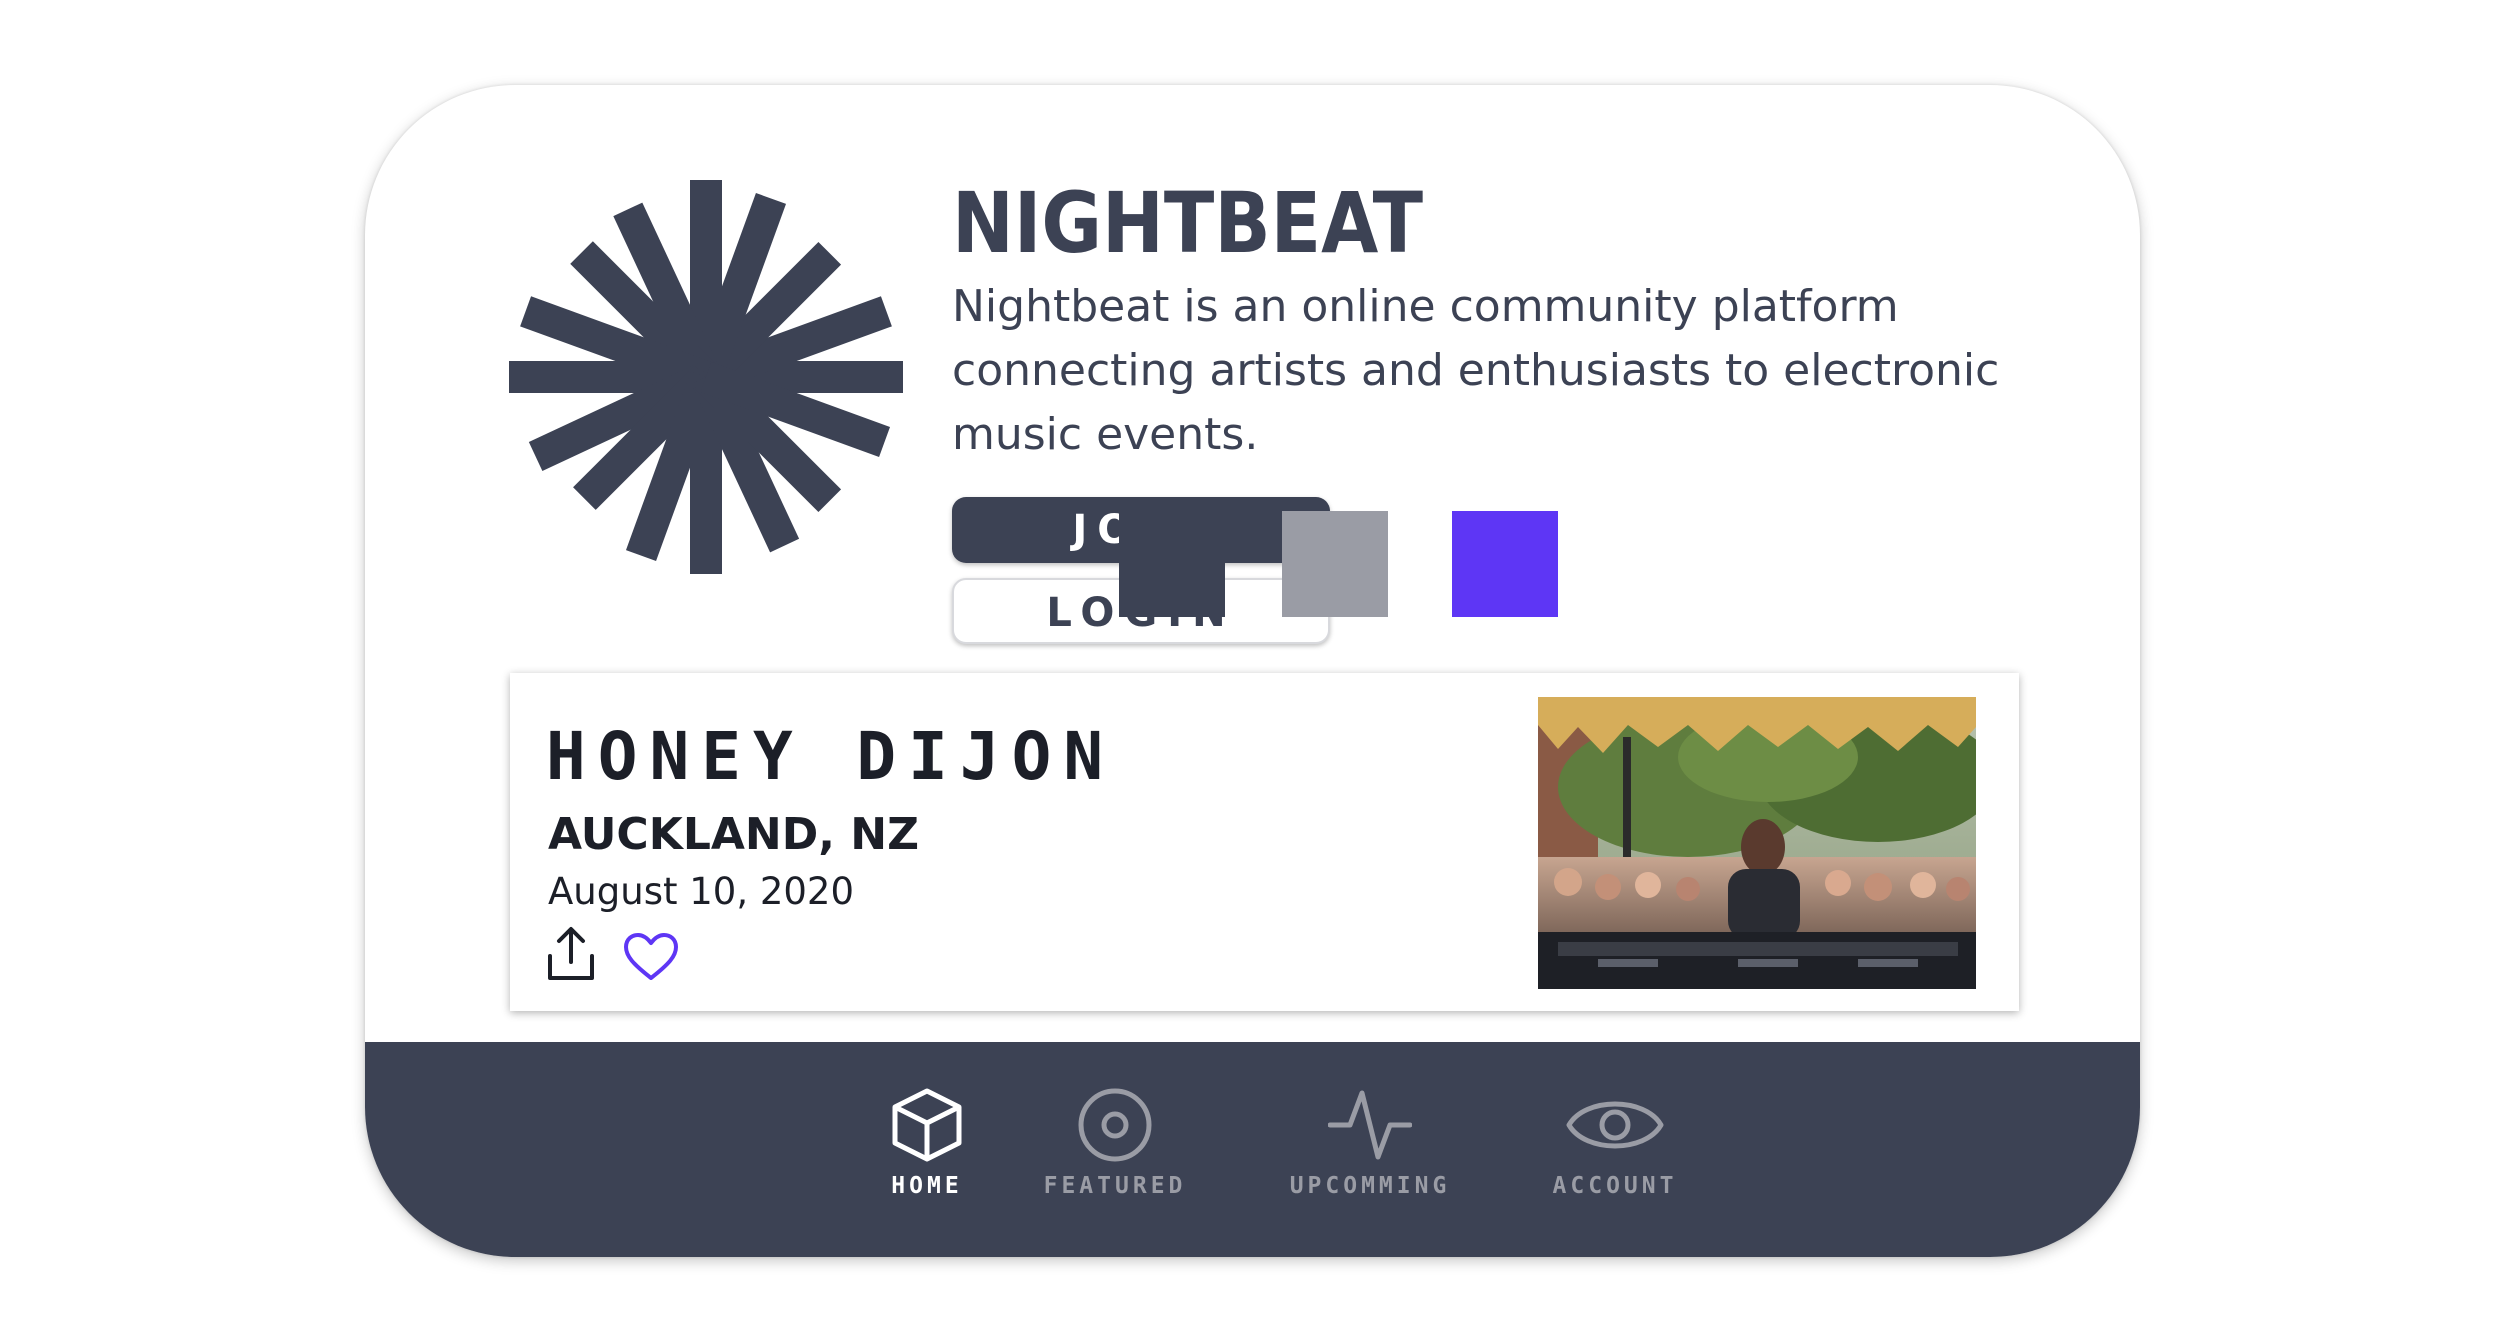 This screenshot has width=2500, height=1341. Describe the element at coordinates (1505, 564) in the screenshot. I see `color-swatch-purple` at that location.